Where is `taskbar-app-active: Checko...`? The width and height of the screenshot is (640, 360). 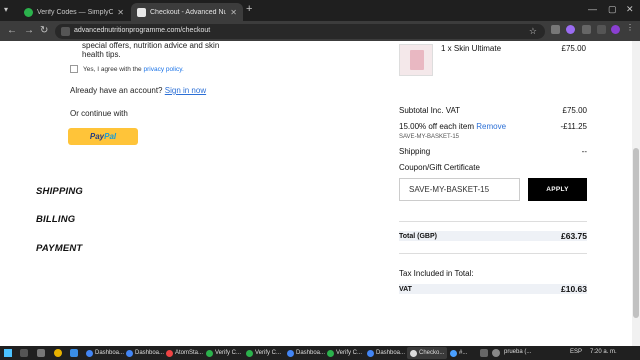 taskbar-app-active: Checko... is located at coordinates (427, 353).